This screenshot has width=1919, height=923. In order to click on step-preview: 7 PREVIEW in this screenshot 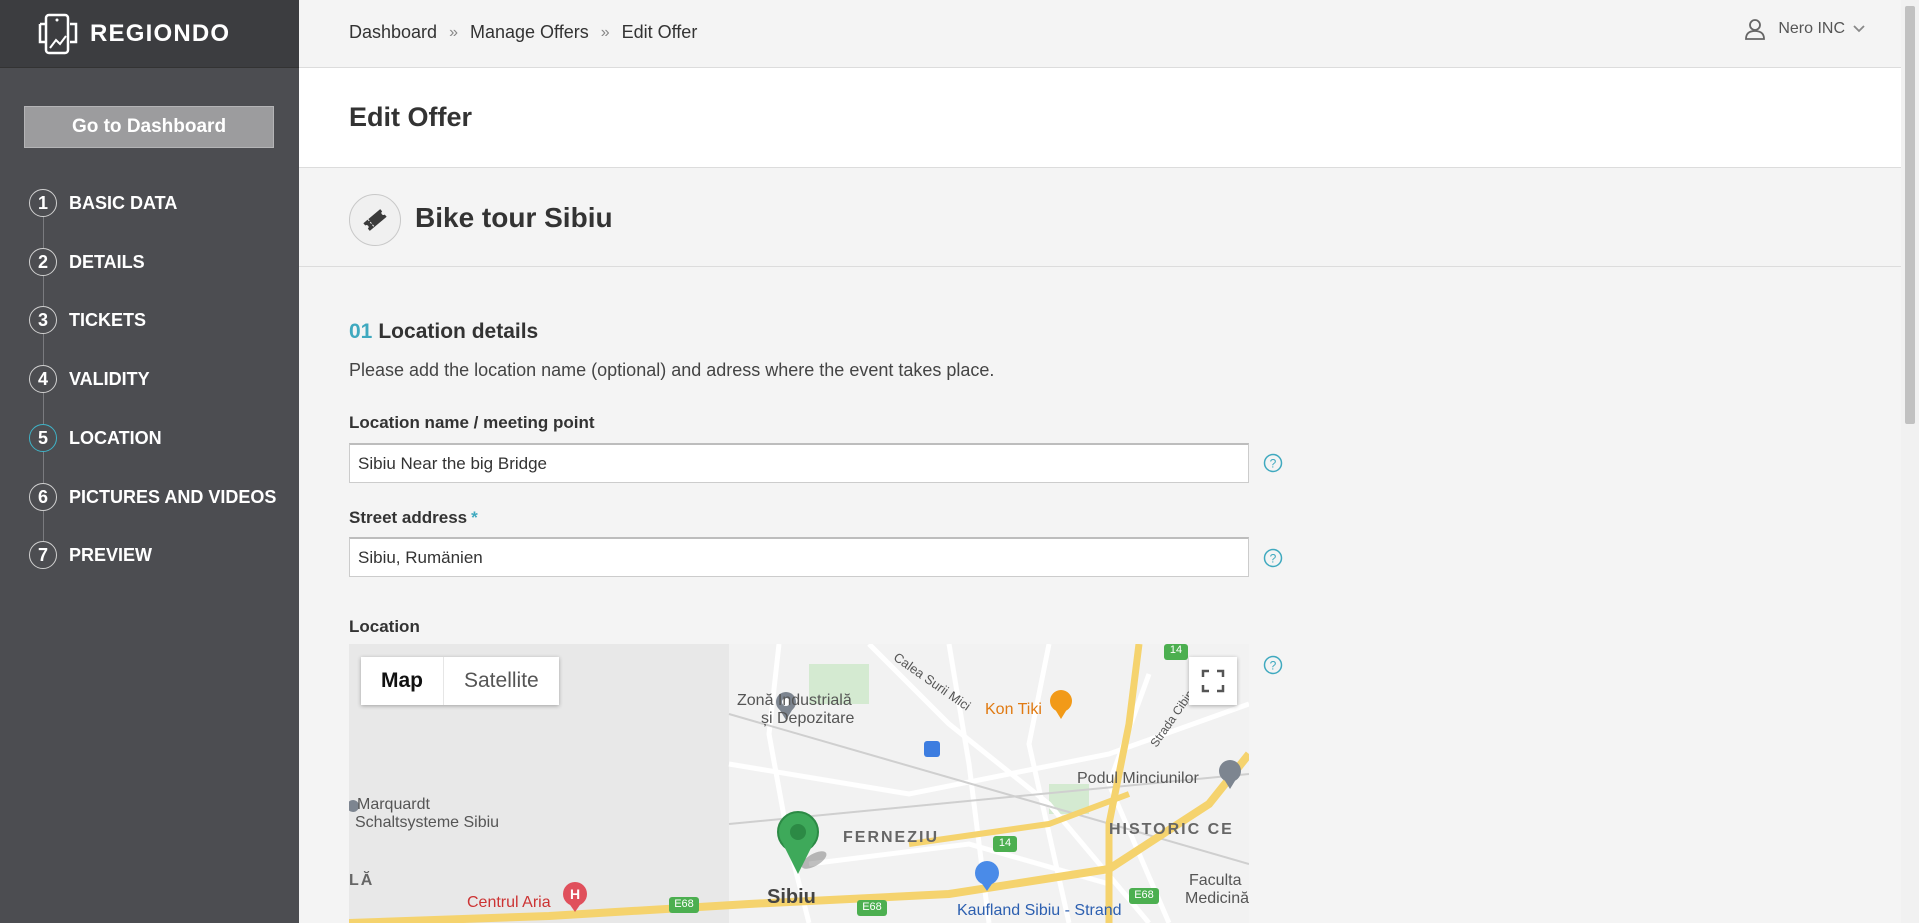, I will do `click(90, 555)`.